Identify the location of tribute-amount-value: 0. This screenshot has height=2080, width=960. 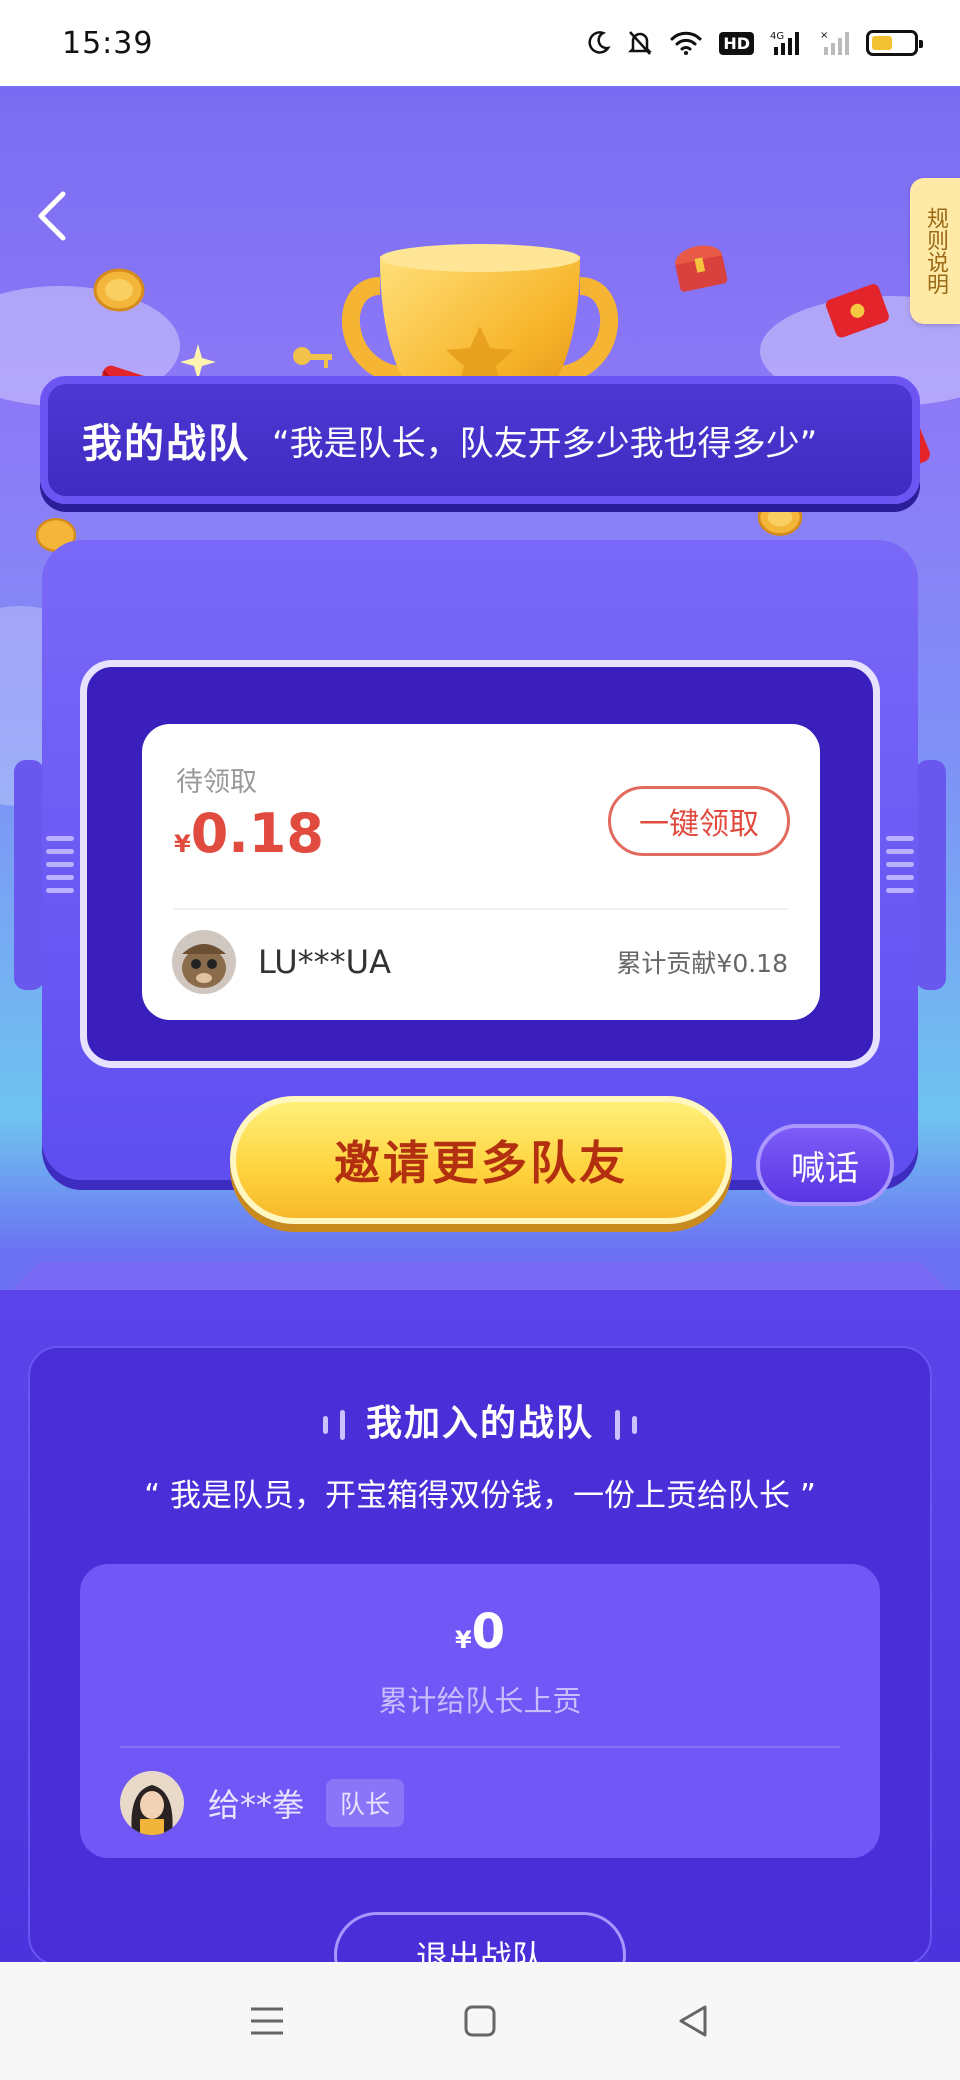
(488, 1632).